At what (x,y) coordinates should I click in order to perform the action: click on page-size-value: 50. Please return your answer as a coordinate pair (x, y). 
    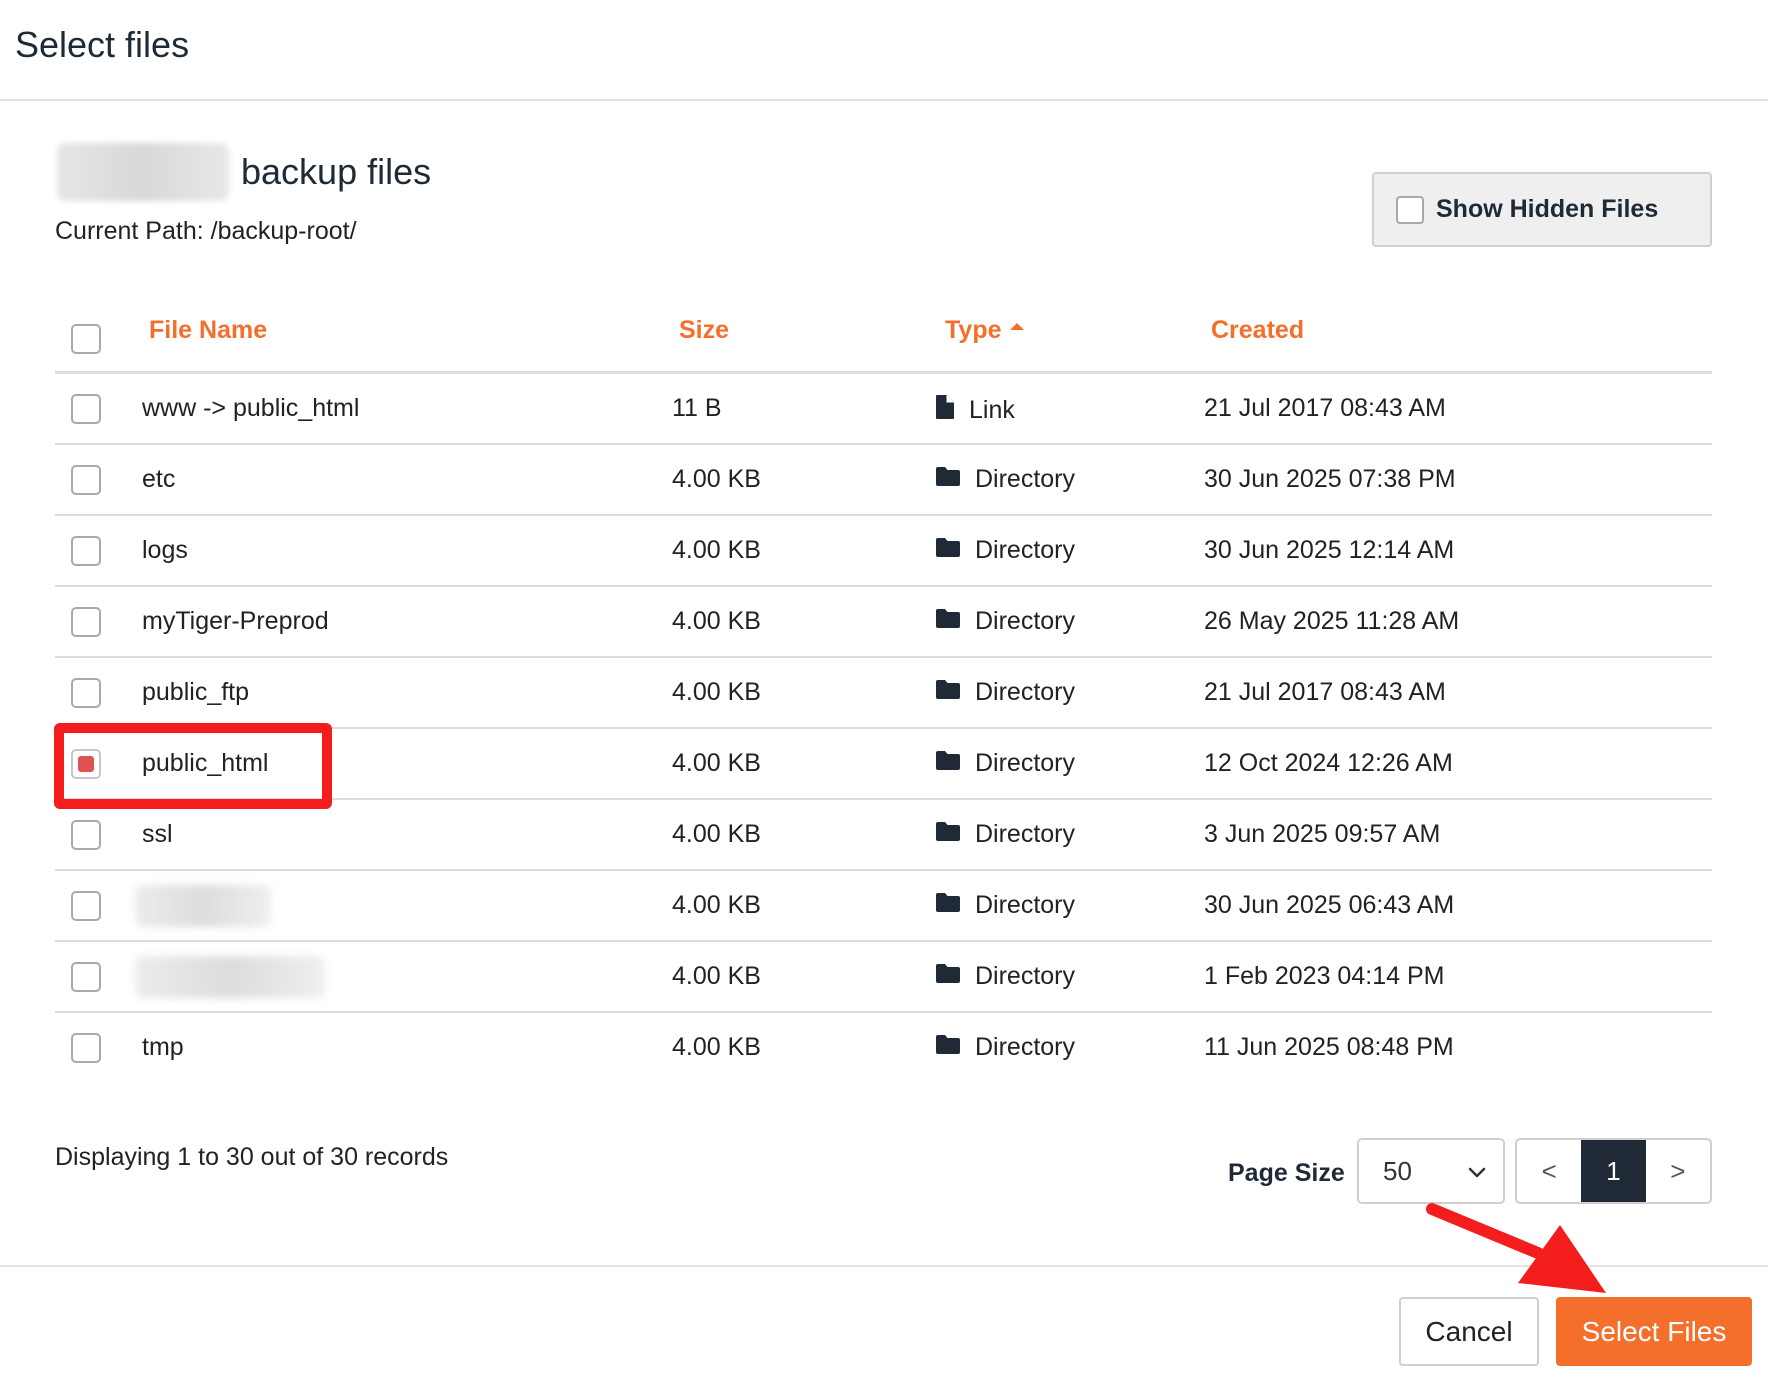
    Looking at the image, I should click on (1397, 1170).